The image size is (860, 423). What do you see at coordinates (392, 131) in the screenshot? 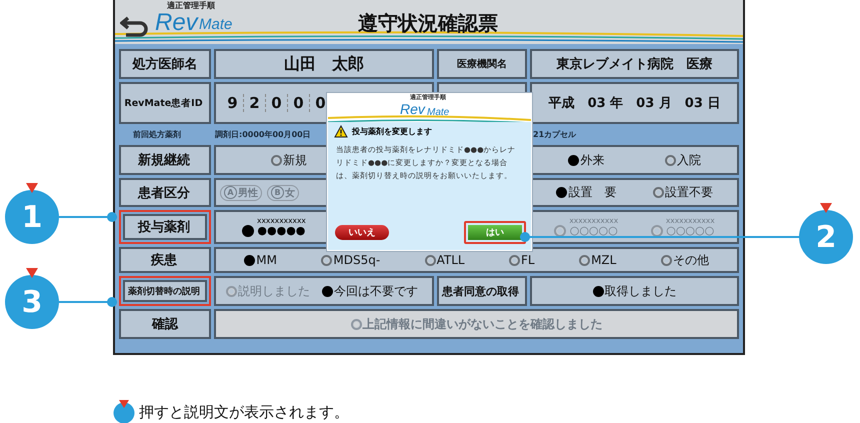
I see `dialog-title: 投与薬剤を変更します` at bounding box center [392, 131].